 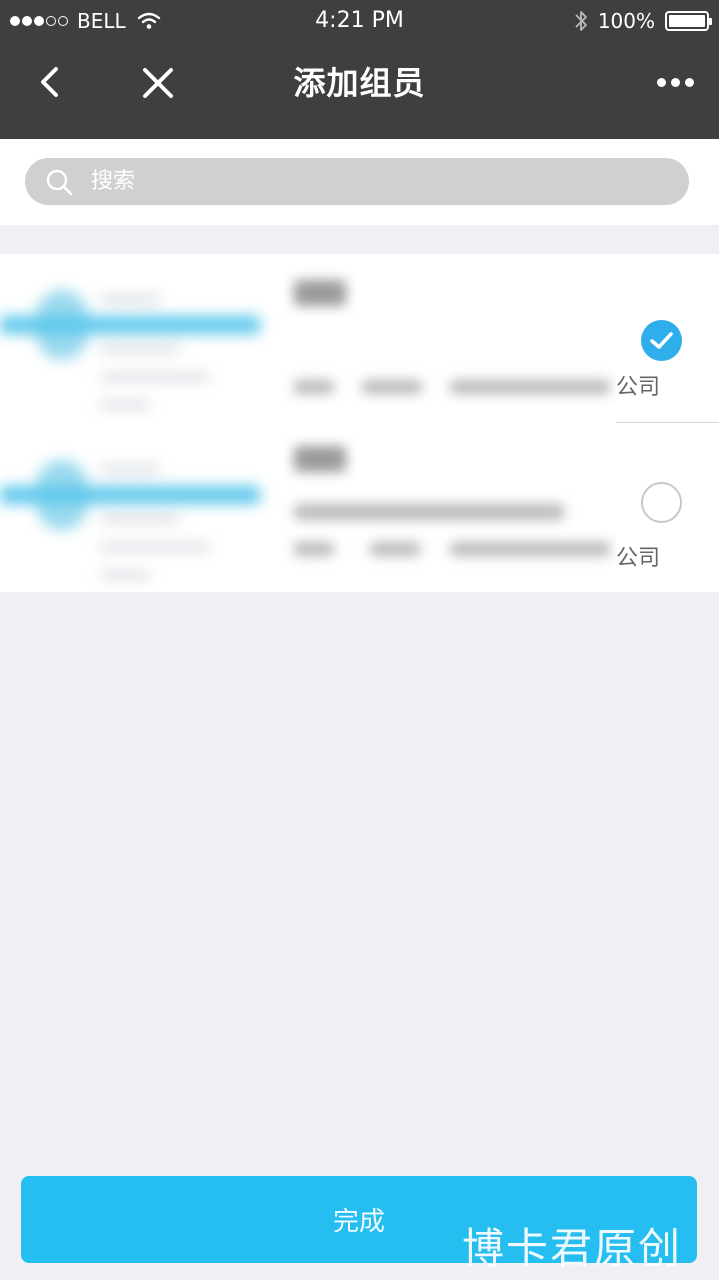 I want to click on page-title: 添加组员, so click(x=359, y=83).